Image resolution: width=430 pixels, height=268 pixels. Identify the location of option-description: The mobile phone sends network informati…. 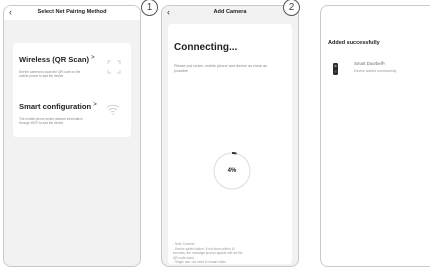
(51, 121).